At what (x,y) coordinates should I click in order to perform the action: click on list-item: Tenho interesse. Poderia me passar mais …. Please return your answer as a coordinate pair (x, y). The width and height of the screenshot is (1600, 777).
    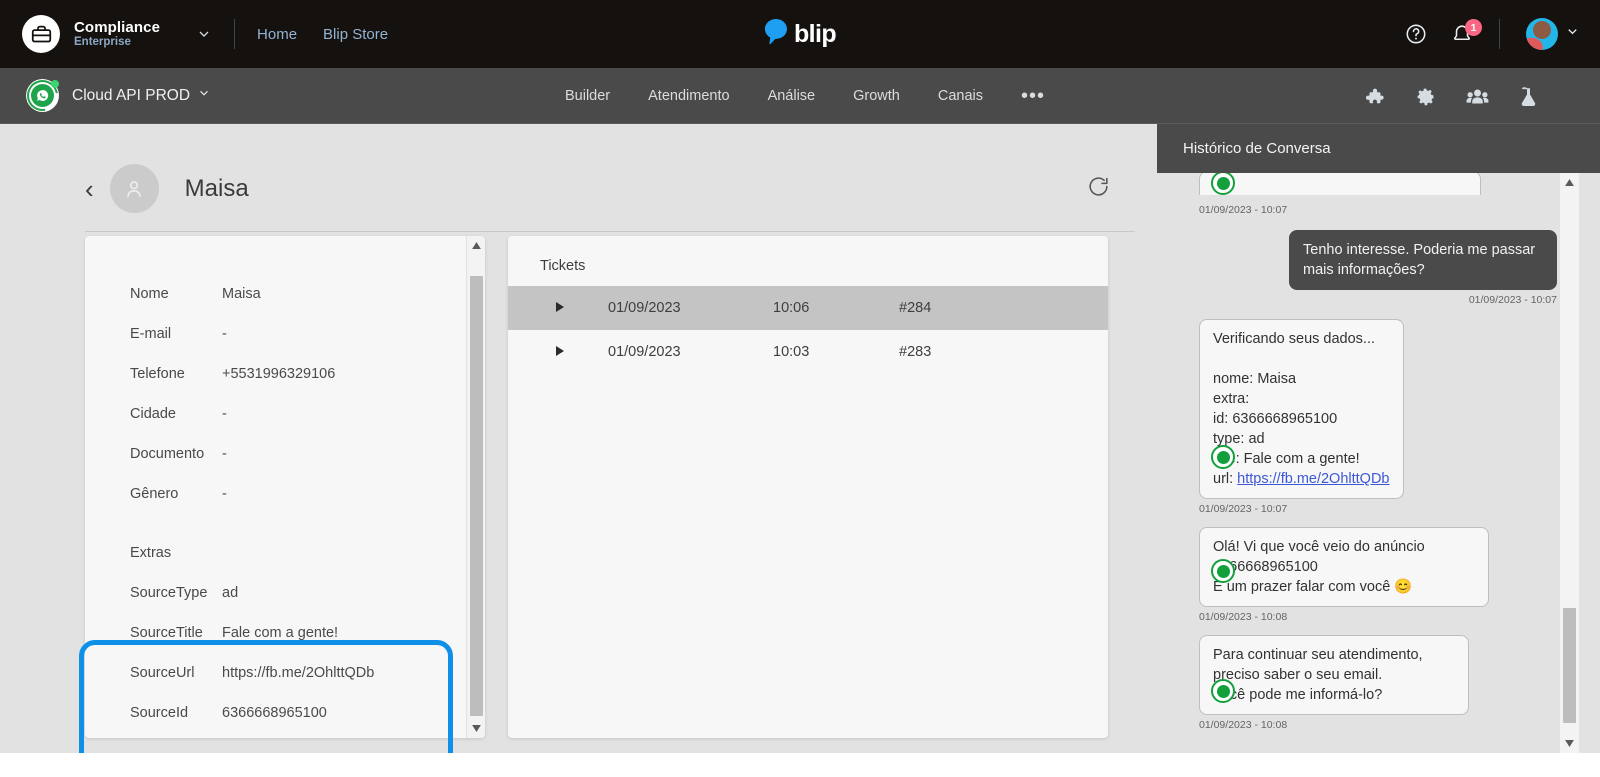
    Looking at the image, I should click on (1369, 268).